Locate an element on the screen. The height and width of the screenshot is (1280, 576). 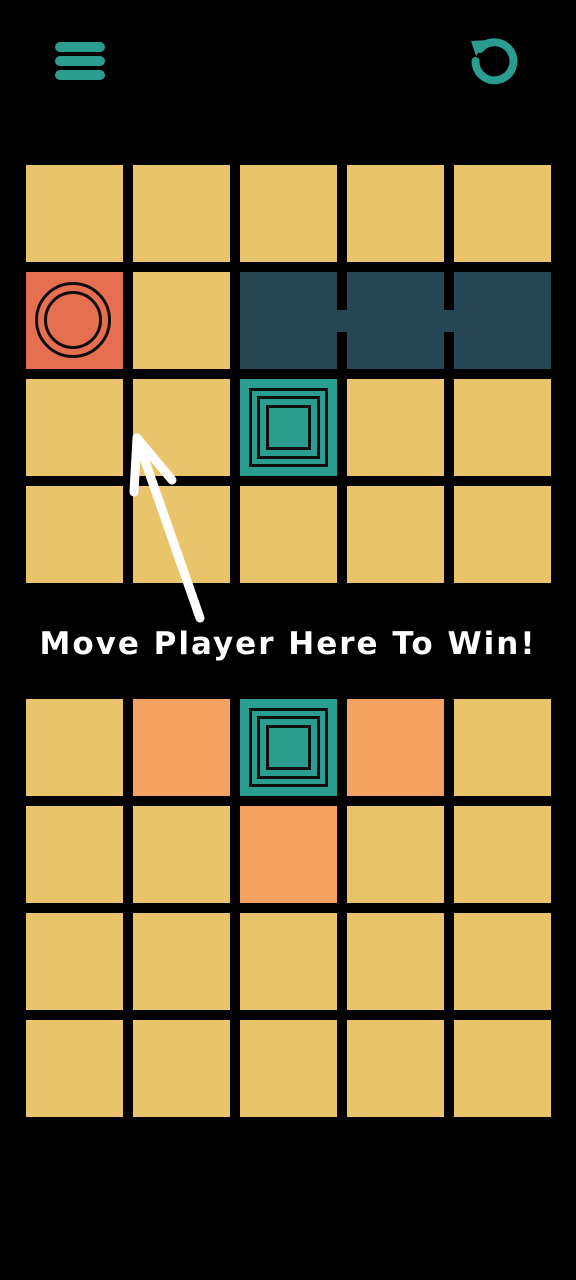
player-circle-icon is located at coordinates (73, 320).